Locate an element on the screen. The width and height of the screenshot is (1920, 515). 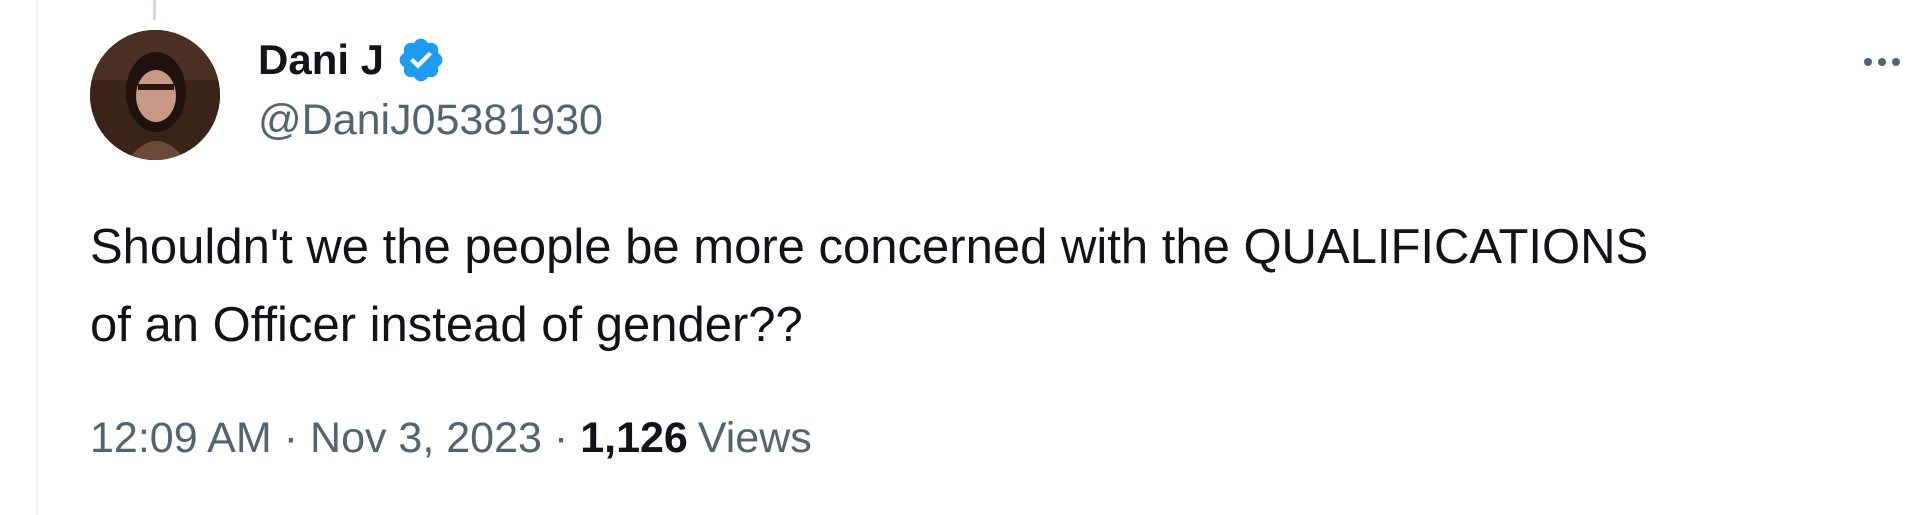
verified-badge-icon is located at coordinates (421, 60).